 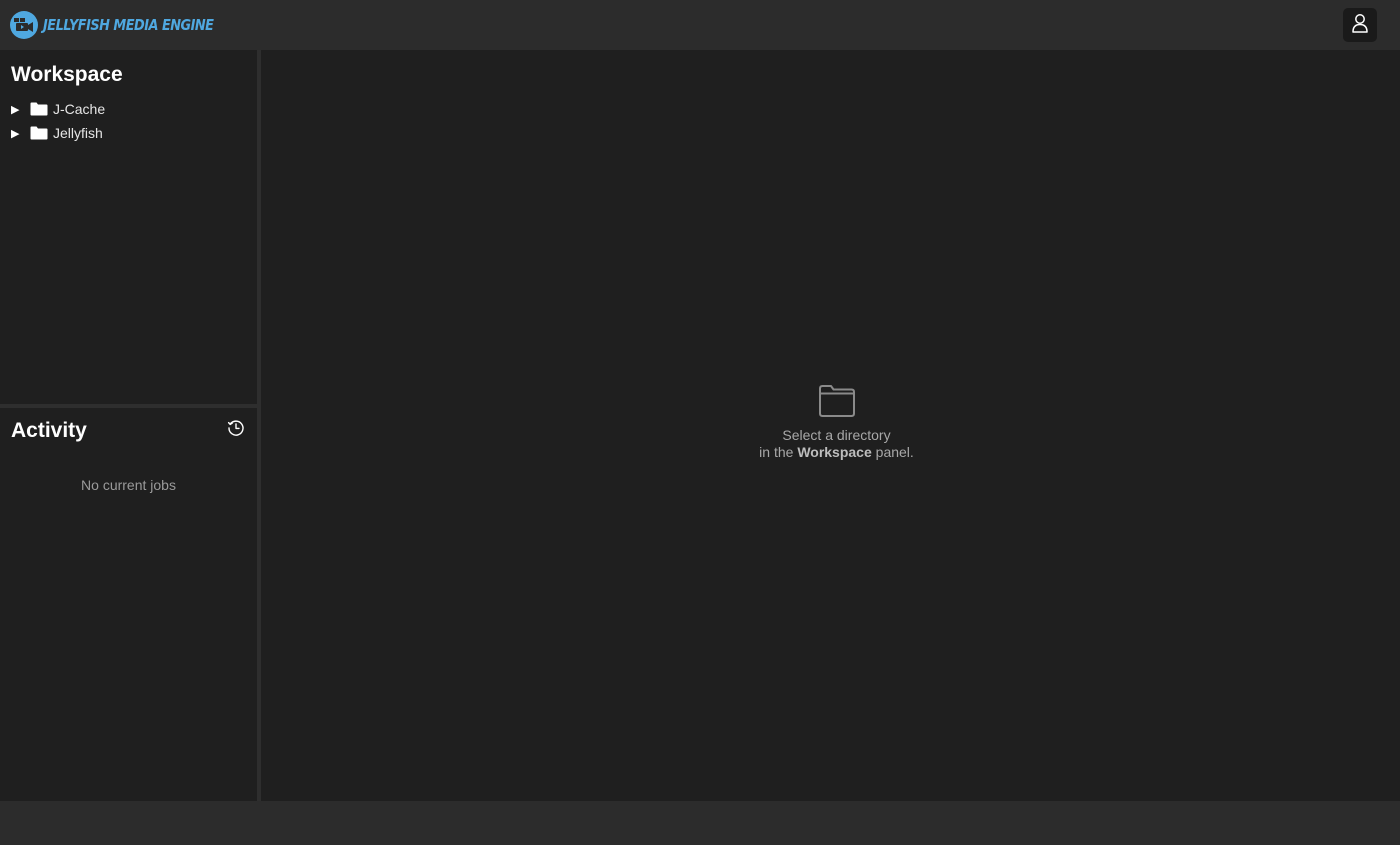 What do you see at coordinates (128, 406) in the screenshot?
I see `panel-resize-handle` at bounding box center [128, 406].